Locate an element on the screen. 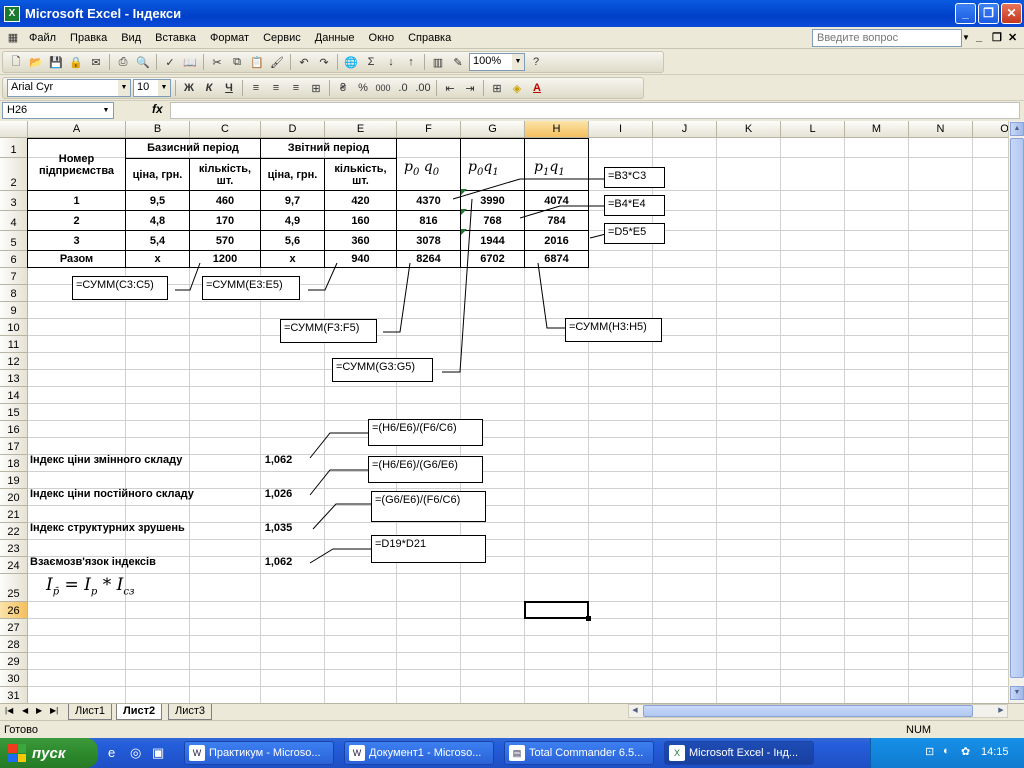  close-button: ✕ is located at coordinates (1011, 13).